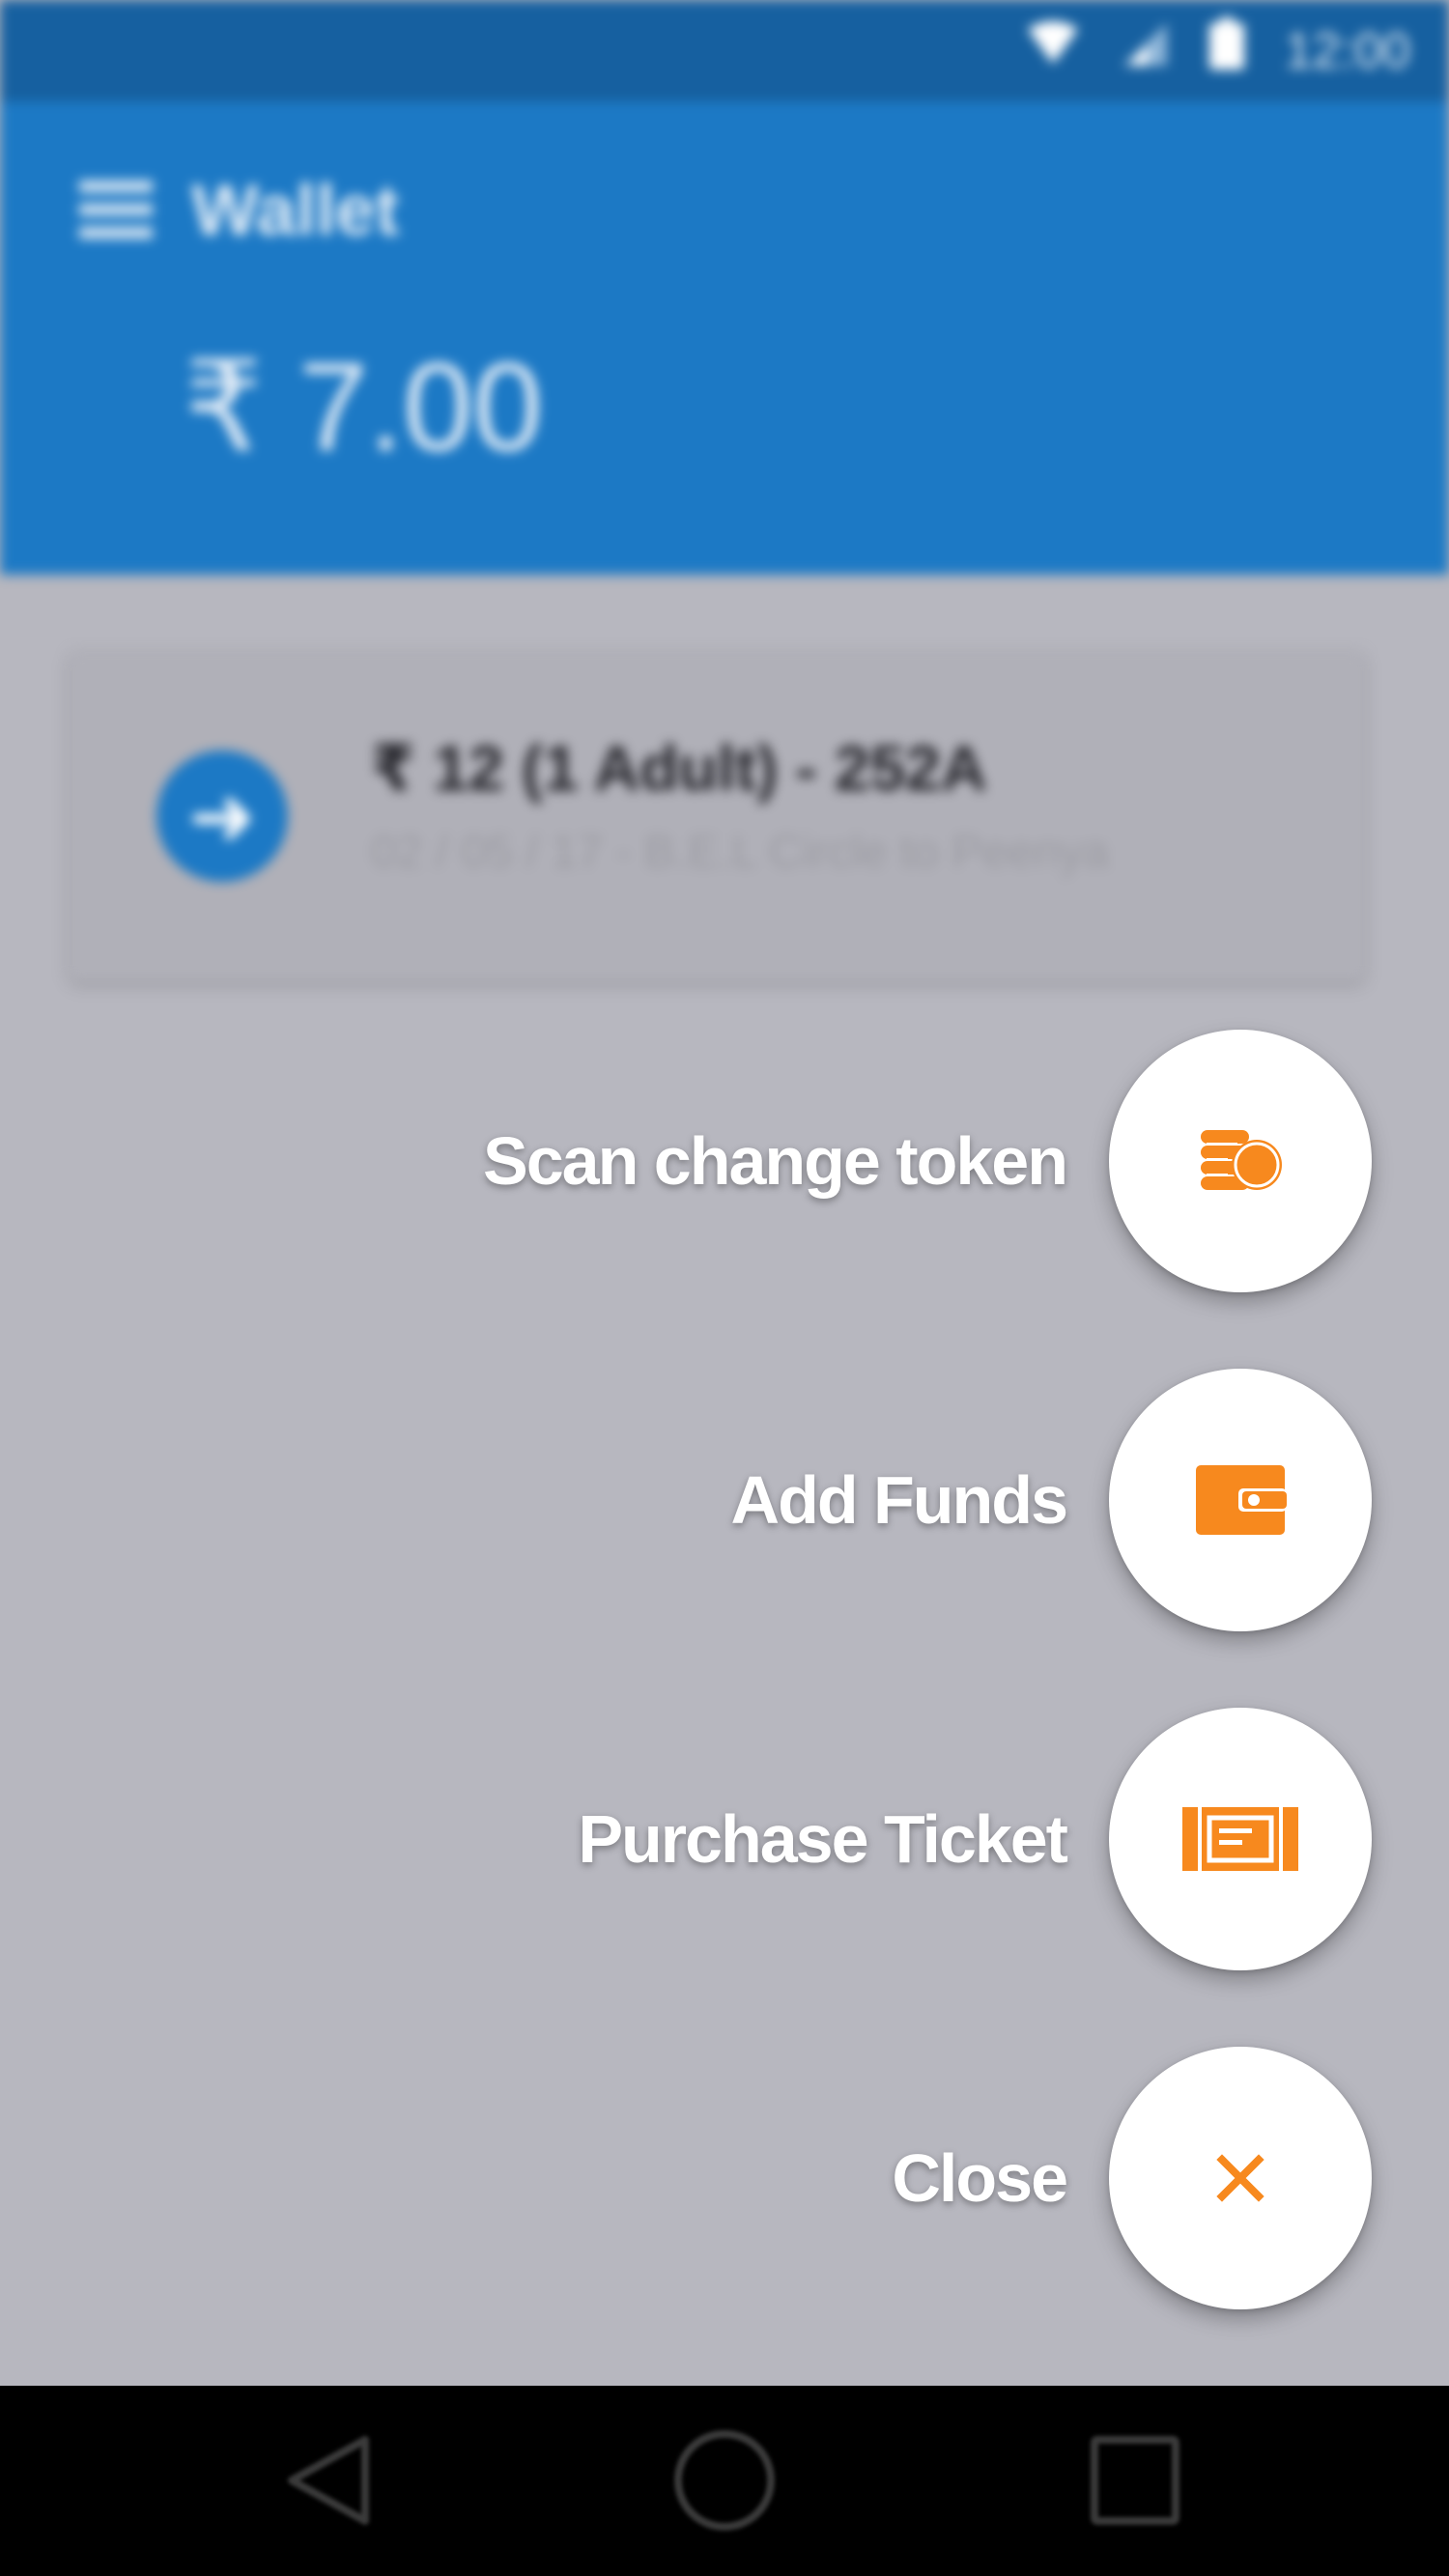  Describe the element at coordinates (775, 1161) in the screenshot. I see `scan-change-token-label: Scan change token` at that location.